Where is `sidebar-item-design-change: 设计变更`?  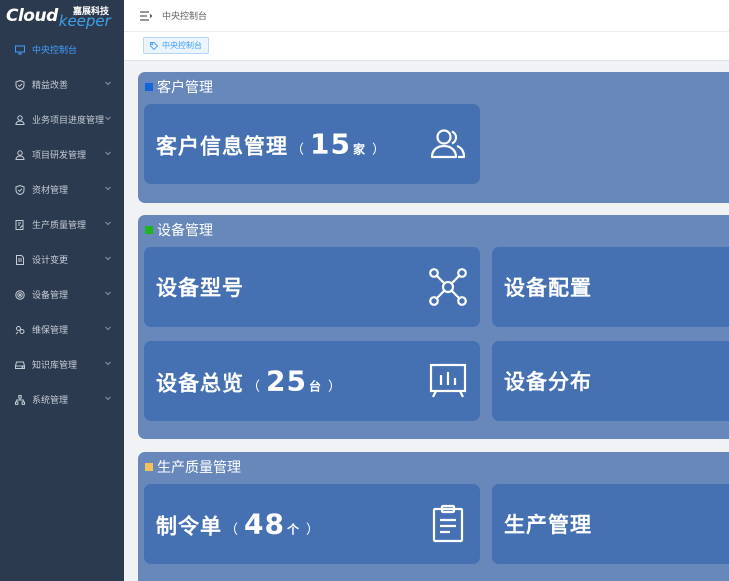
sidebar-item-design-change: 设计变更 is located at coordinates (62, 259).